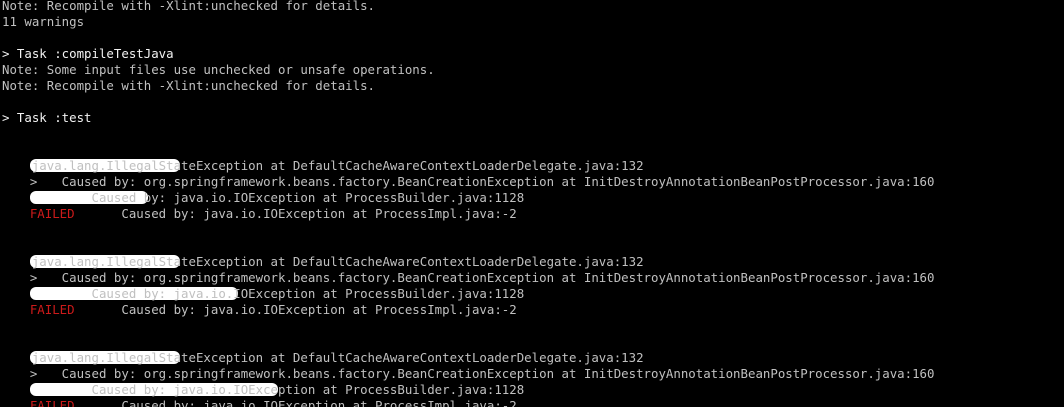 Image resolution: width=1064 pixels, height=407 pixels. I want to click on task-test: > Task :test, so click(47, 117).